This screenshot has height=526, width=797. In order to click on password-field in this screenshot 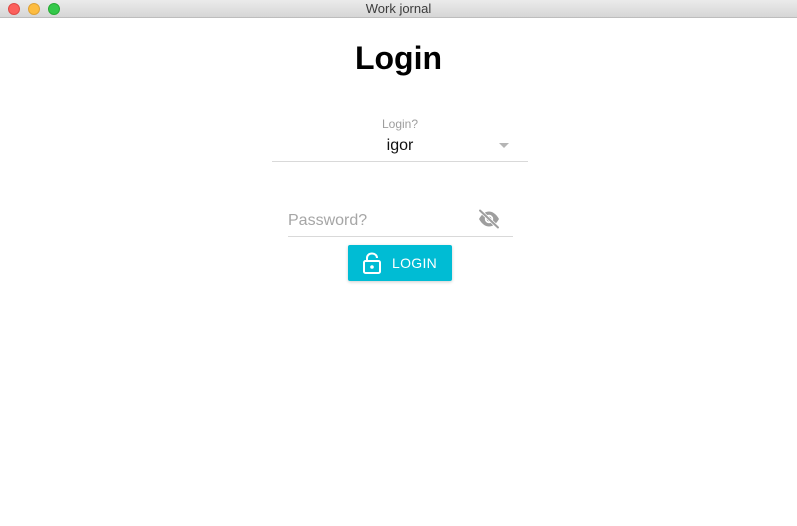, I will do `click(400, 219)`.